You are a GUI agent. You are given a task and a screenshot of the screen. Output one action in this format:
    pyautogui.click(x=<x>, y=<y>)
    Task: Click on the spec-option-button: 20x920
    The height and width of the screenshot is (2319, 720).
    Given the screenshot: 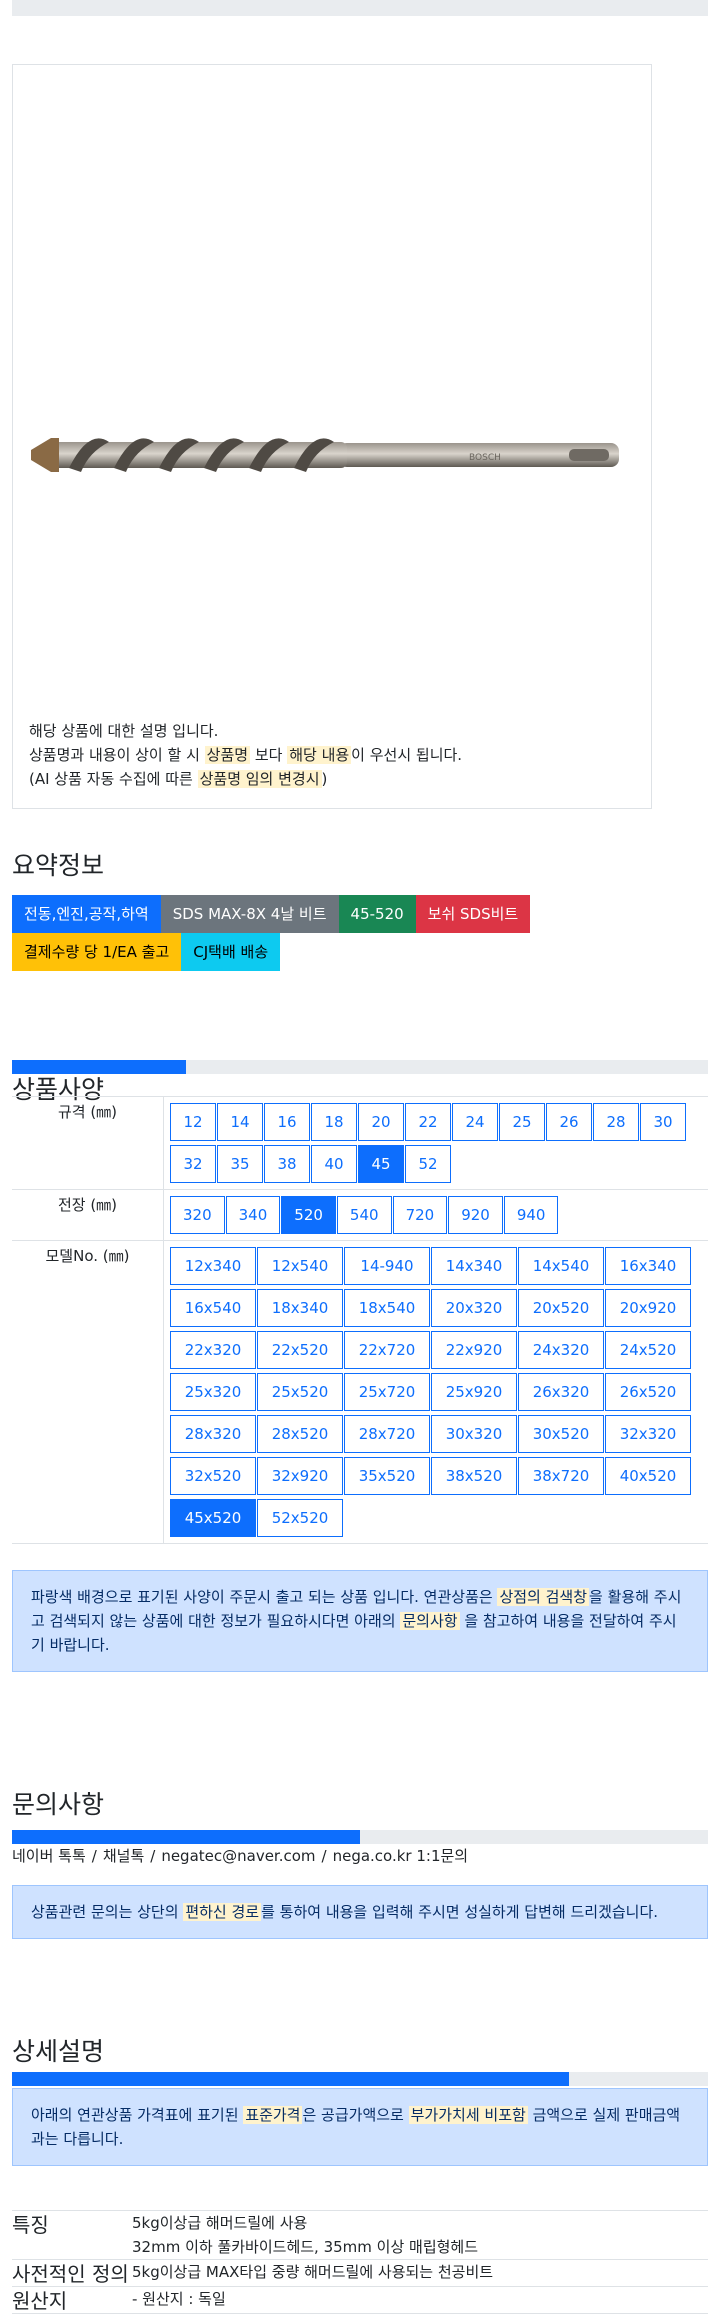 What is the action you would take?
    pyautogui.click(x=648, y=1308)
    